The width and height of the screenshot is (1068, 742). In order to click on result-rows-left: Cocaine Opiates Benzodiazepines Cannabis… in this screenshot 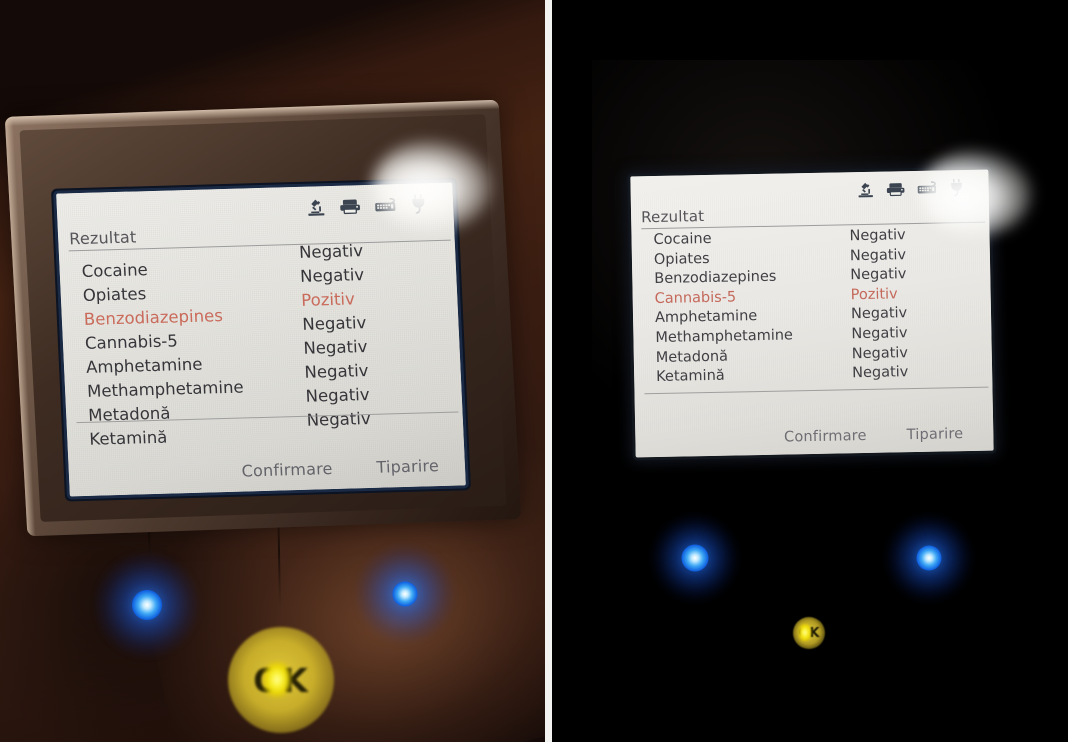, I will do `click(261, 345)`.